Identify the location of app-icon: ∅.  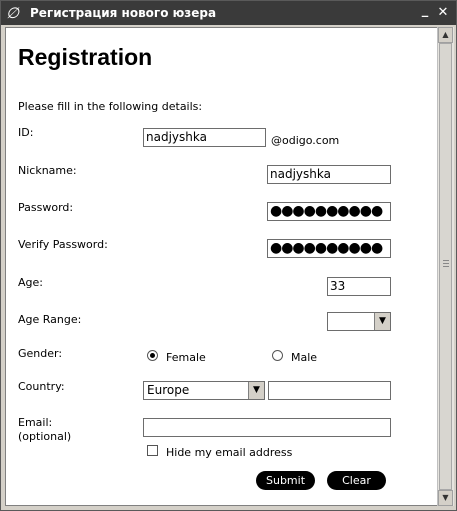
(13, 13).